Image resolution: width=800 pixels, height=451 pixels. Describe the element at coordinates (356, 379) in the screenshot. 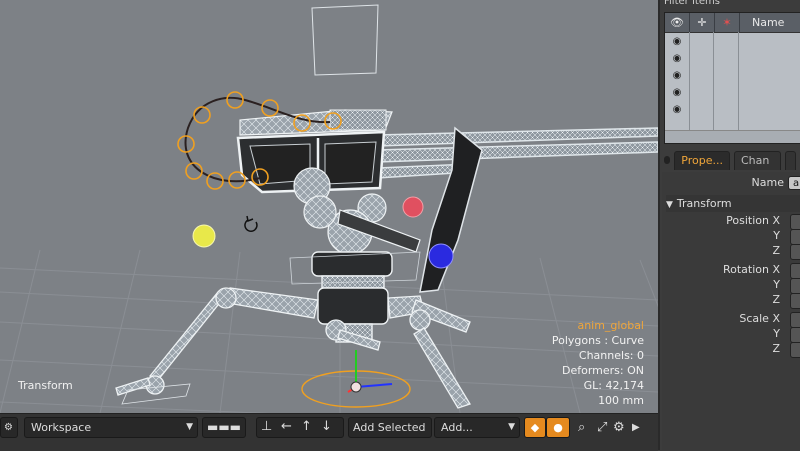

I see `transform-gizmo` at that location.